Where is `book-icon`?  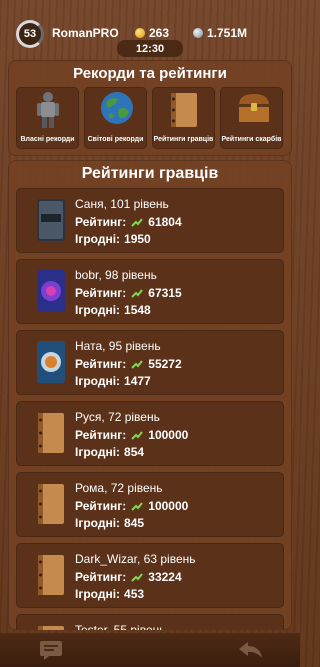 book-icon is located at coordinates (184, 110).